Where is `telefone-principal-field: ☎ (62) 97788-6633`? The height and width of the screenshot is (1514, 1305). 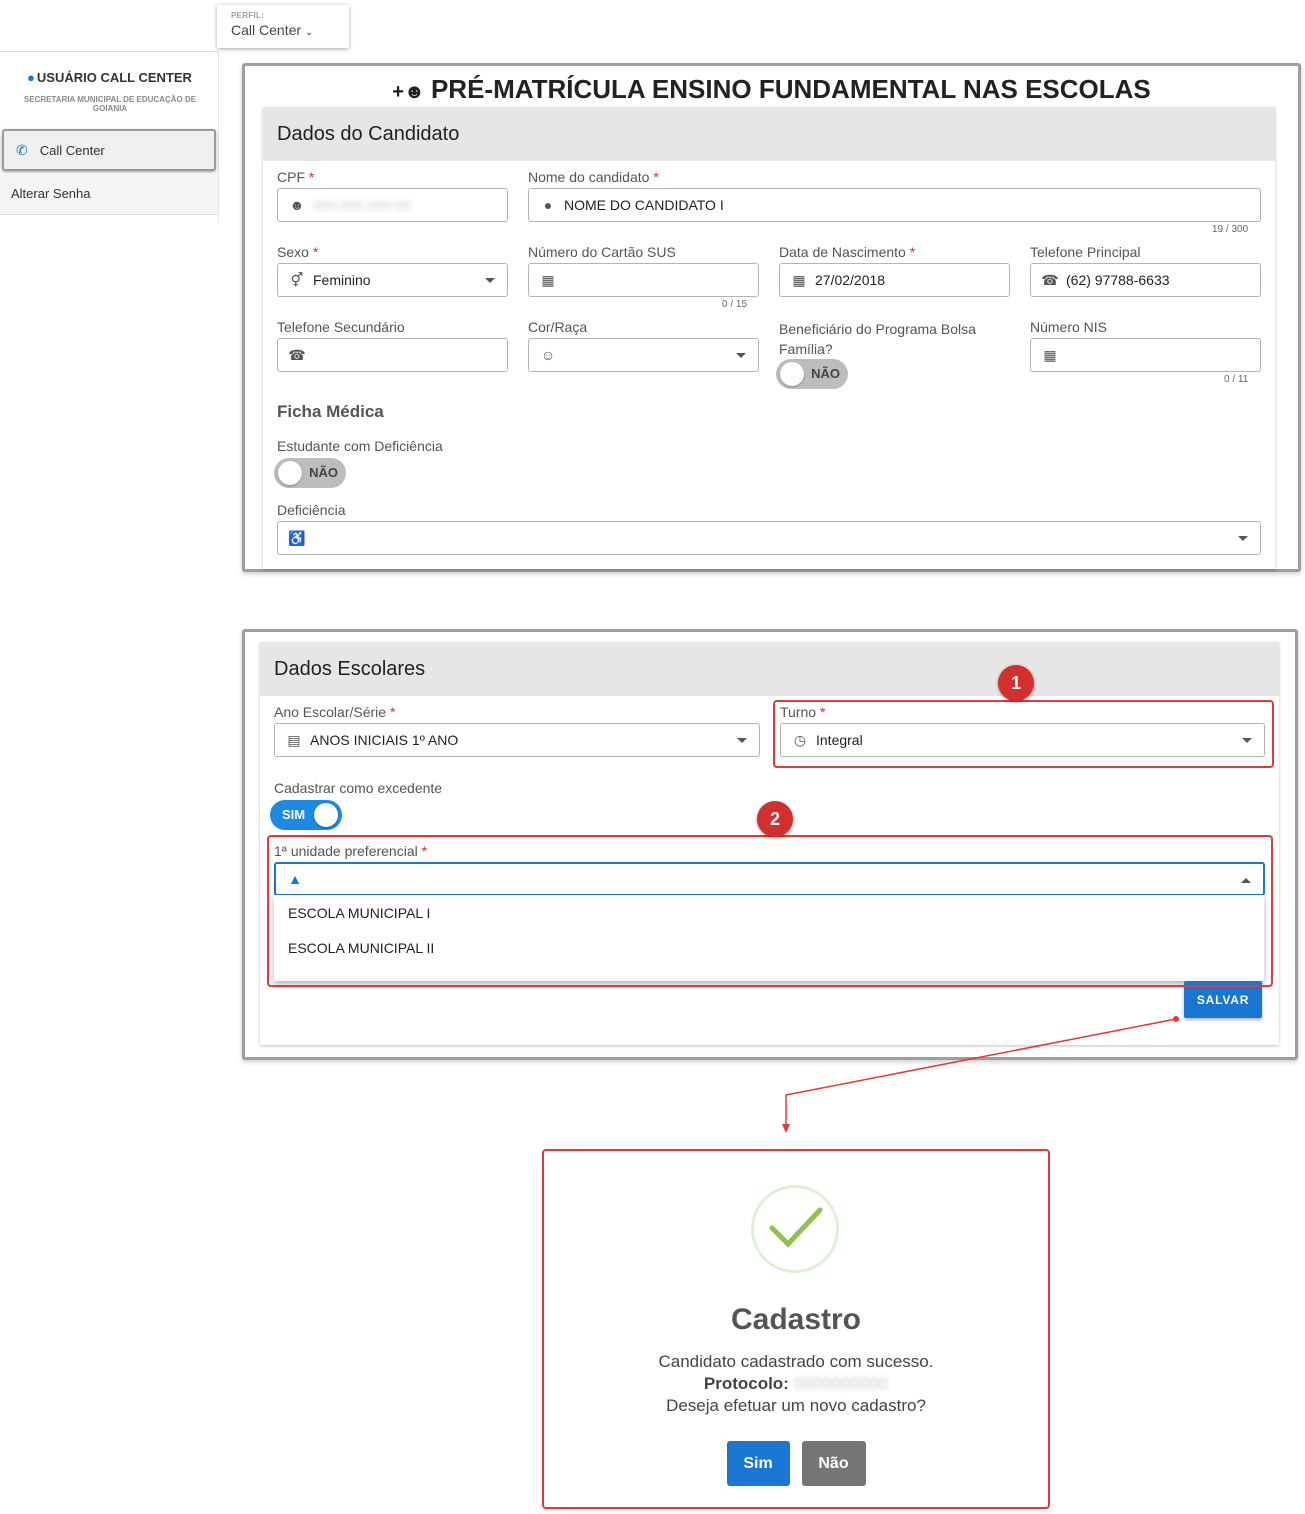
telefone-principal-field: ☎ (62) 97788-6633 is located at coordinates (1145, 280).